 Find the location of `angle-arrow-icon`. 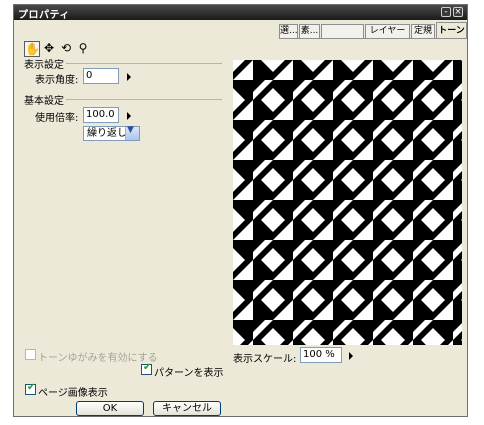

angle-arrow-icon is located at coordinates (129, 77).